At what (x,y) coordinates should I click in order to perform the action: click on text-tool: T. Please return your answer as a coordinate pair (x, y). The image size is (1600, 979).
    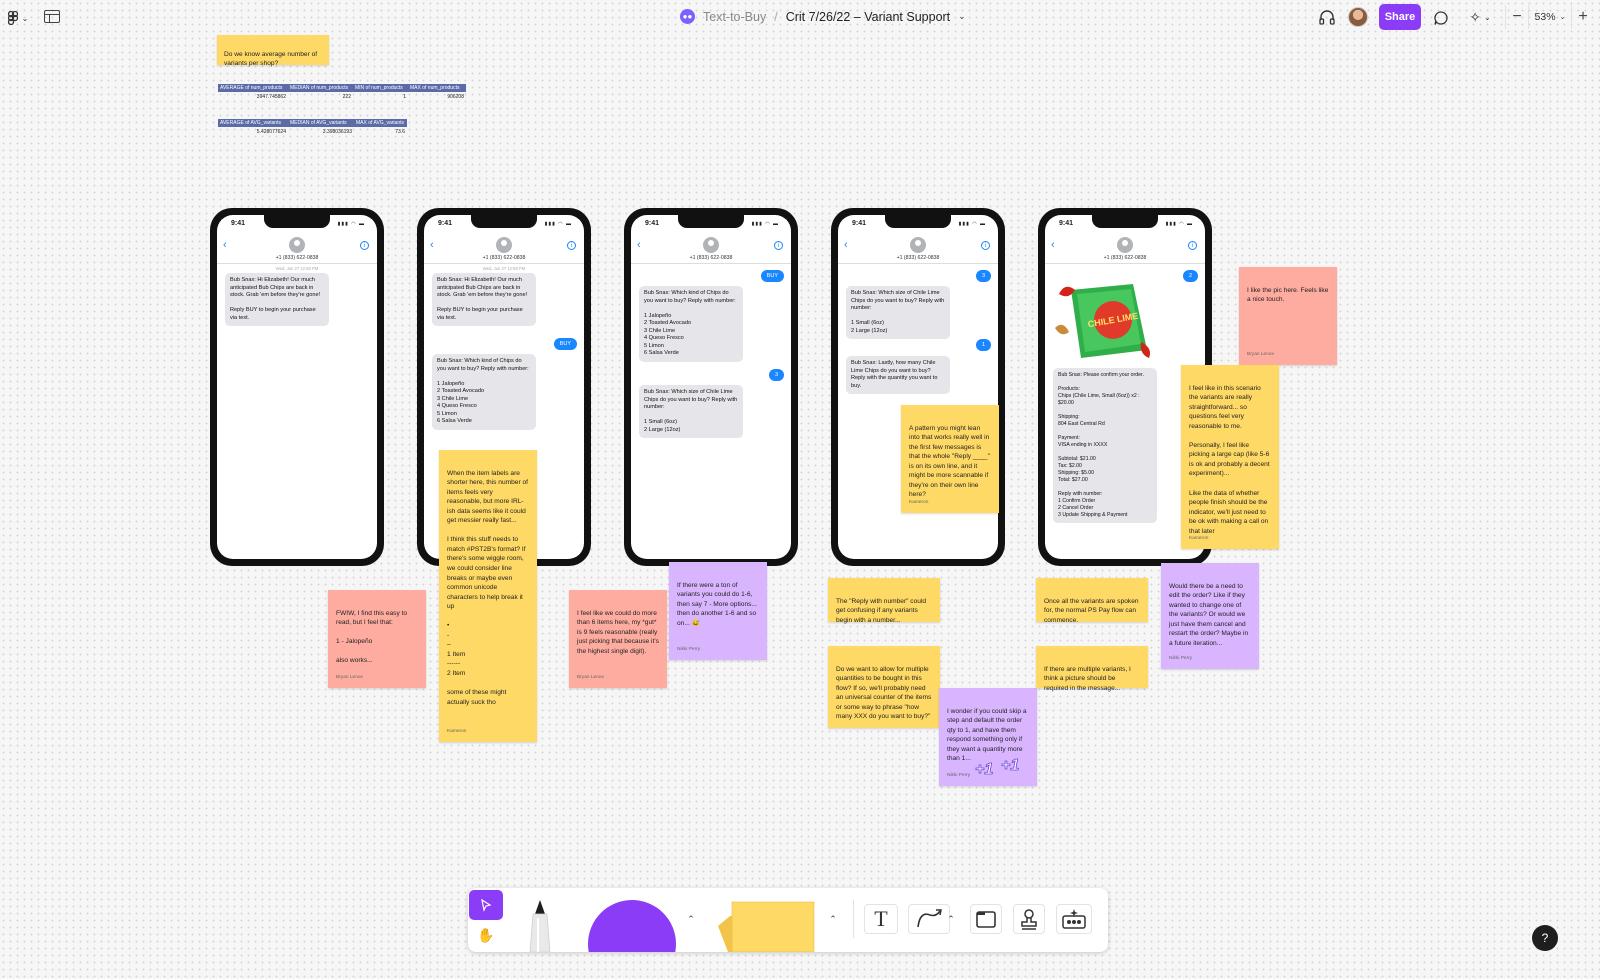
    Looking at the image, I should click on (881, 919).